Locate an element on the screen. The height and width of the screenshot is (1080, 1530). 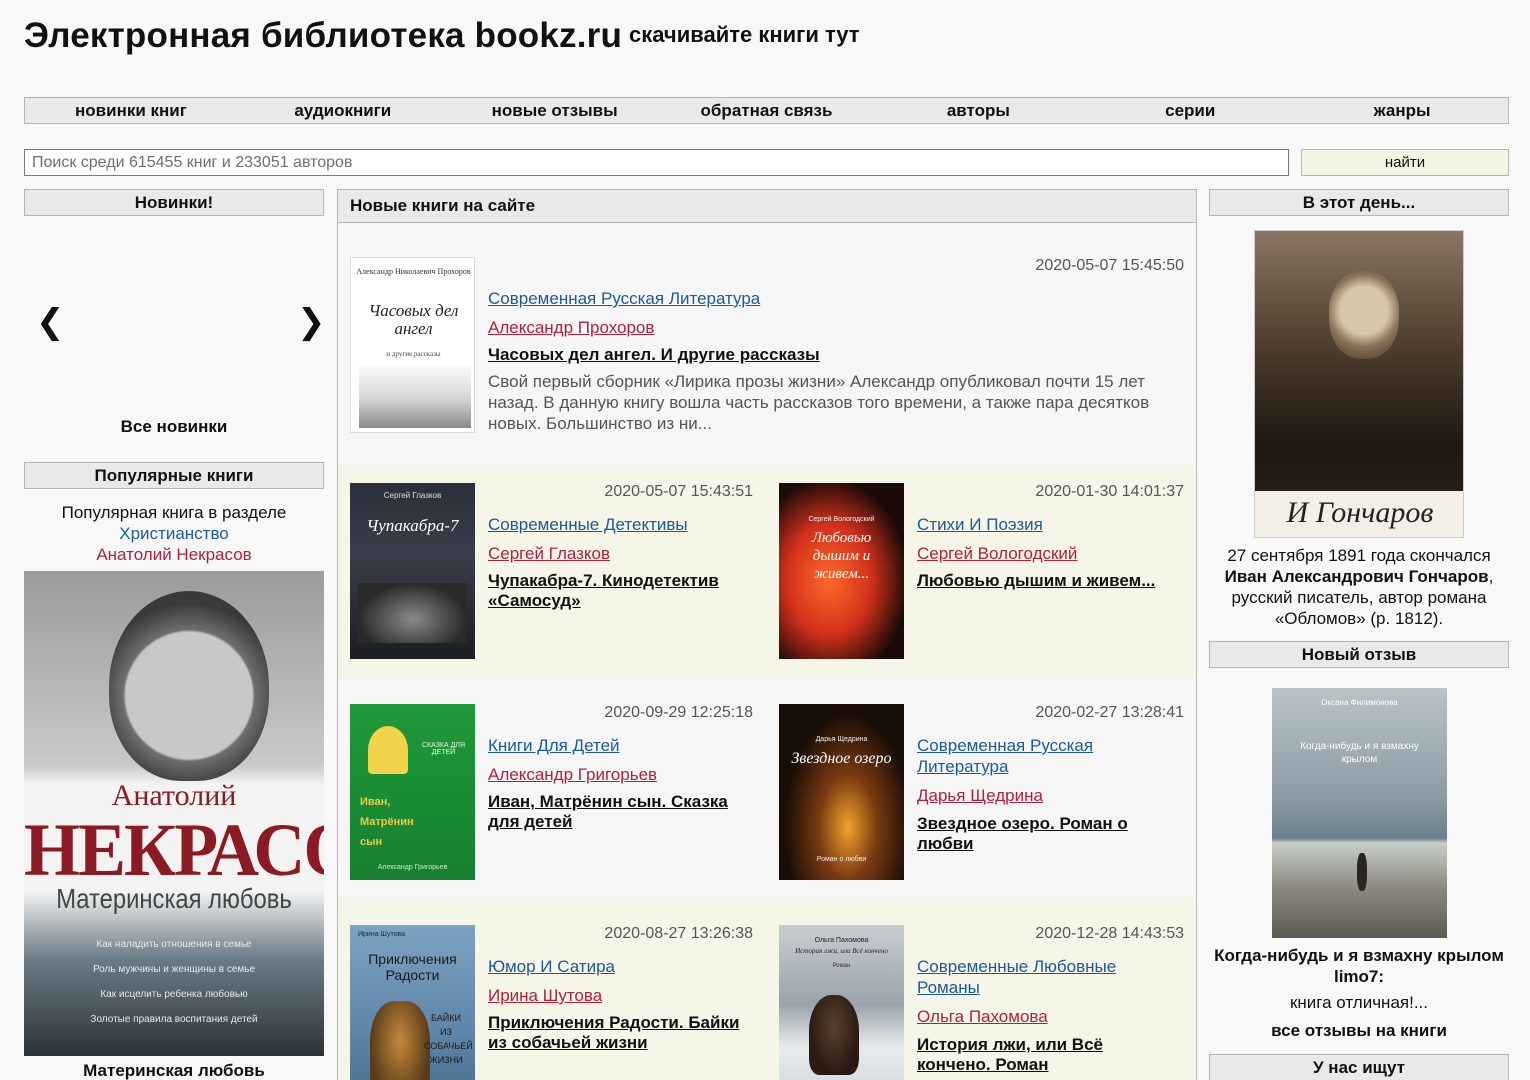
book-date: 2020-02-27 13:28:41 is located at coordinates (1109, 712).